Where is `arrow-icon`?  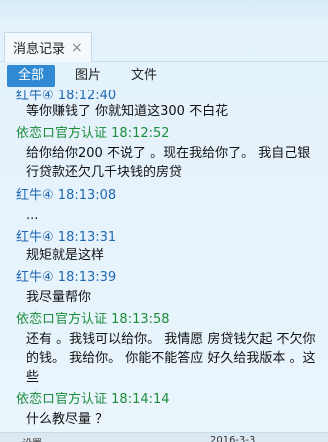
arrow-icon is located at coordinates (295, 438).